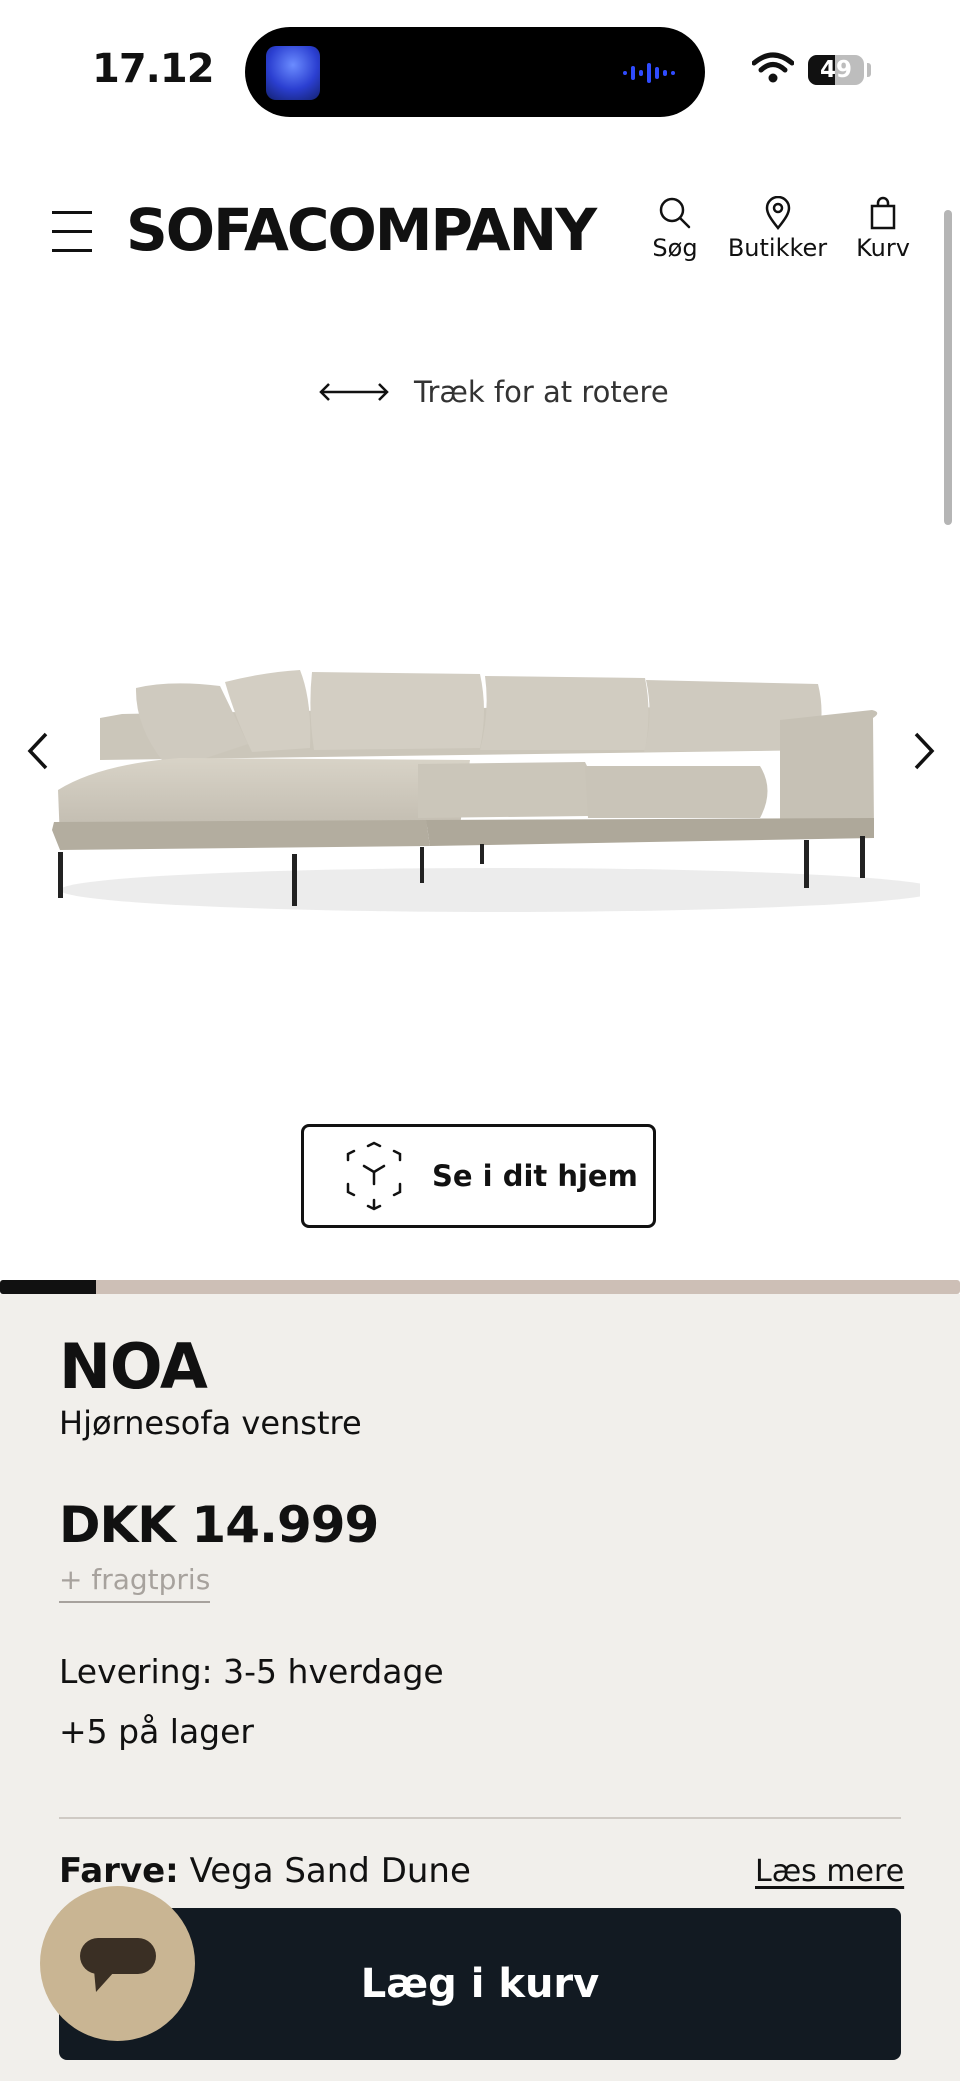  I want to click on dynamic-island, so click(475, 72).